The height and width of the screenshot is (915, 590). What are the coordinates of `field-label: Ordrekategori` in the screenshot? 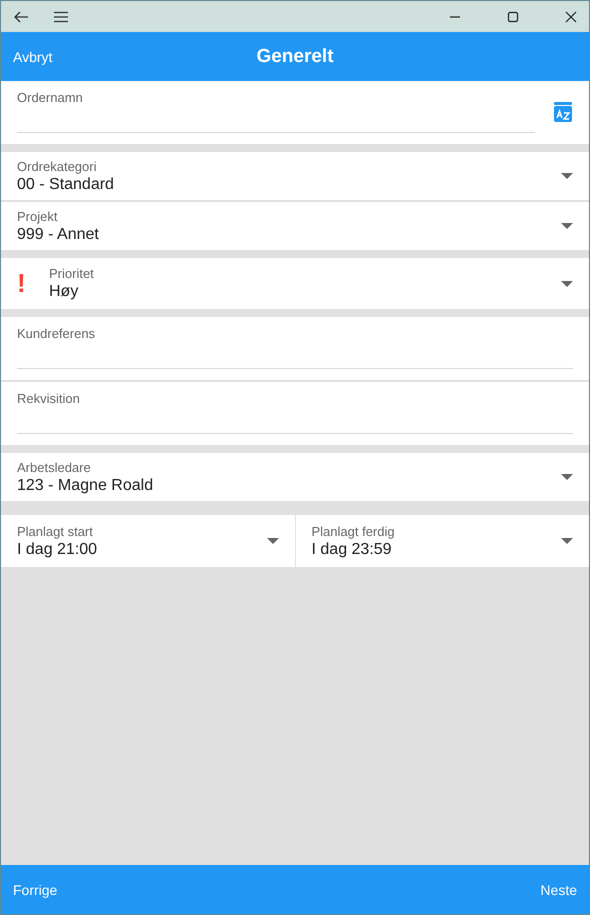 It's located at (57, 166).